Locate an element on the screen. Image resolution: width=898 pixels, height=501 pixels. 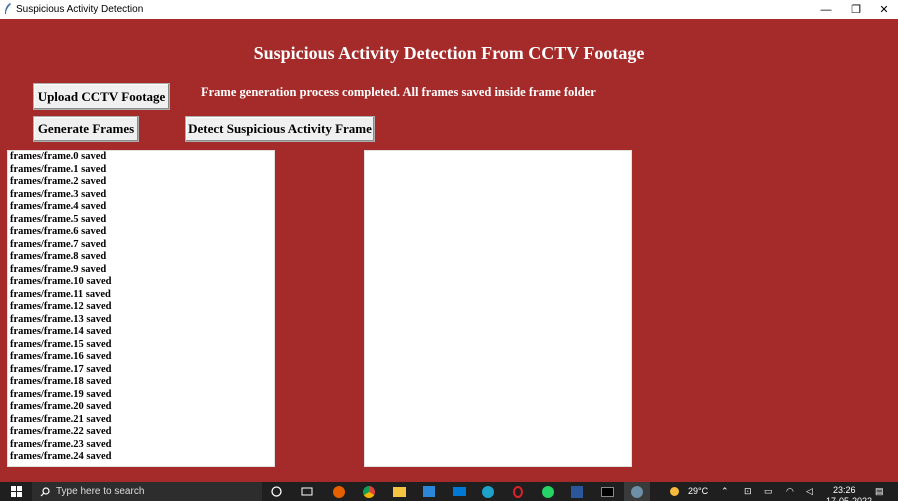
log-line: frames/frame.8 saved is located at coordinates (58, 256).